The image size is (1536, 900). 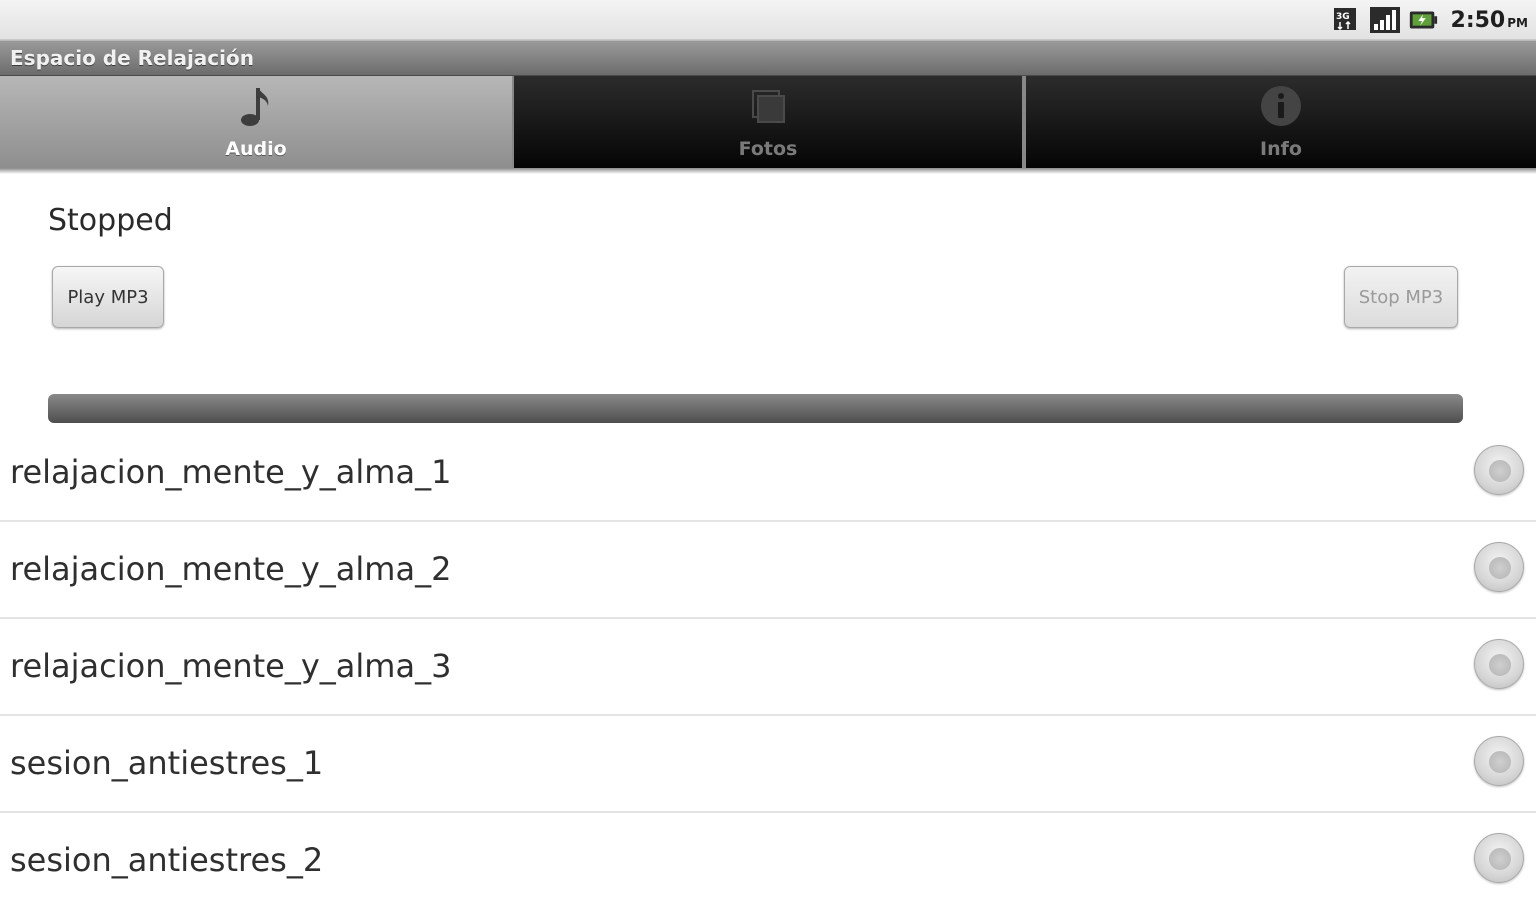 What do you see at coordinates (768, 856) in the screenshot?
I see `track-item: sesion_antiestres_2` at bounding box center [768, 856].